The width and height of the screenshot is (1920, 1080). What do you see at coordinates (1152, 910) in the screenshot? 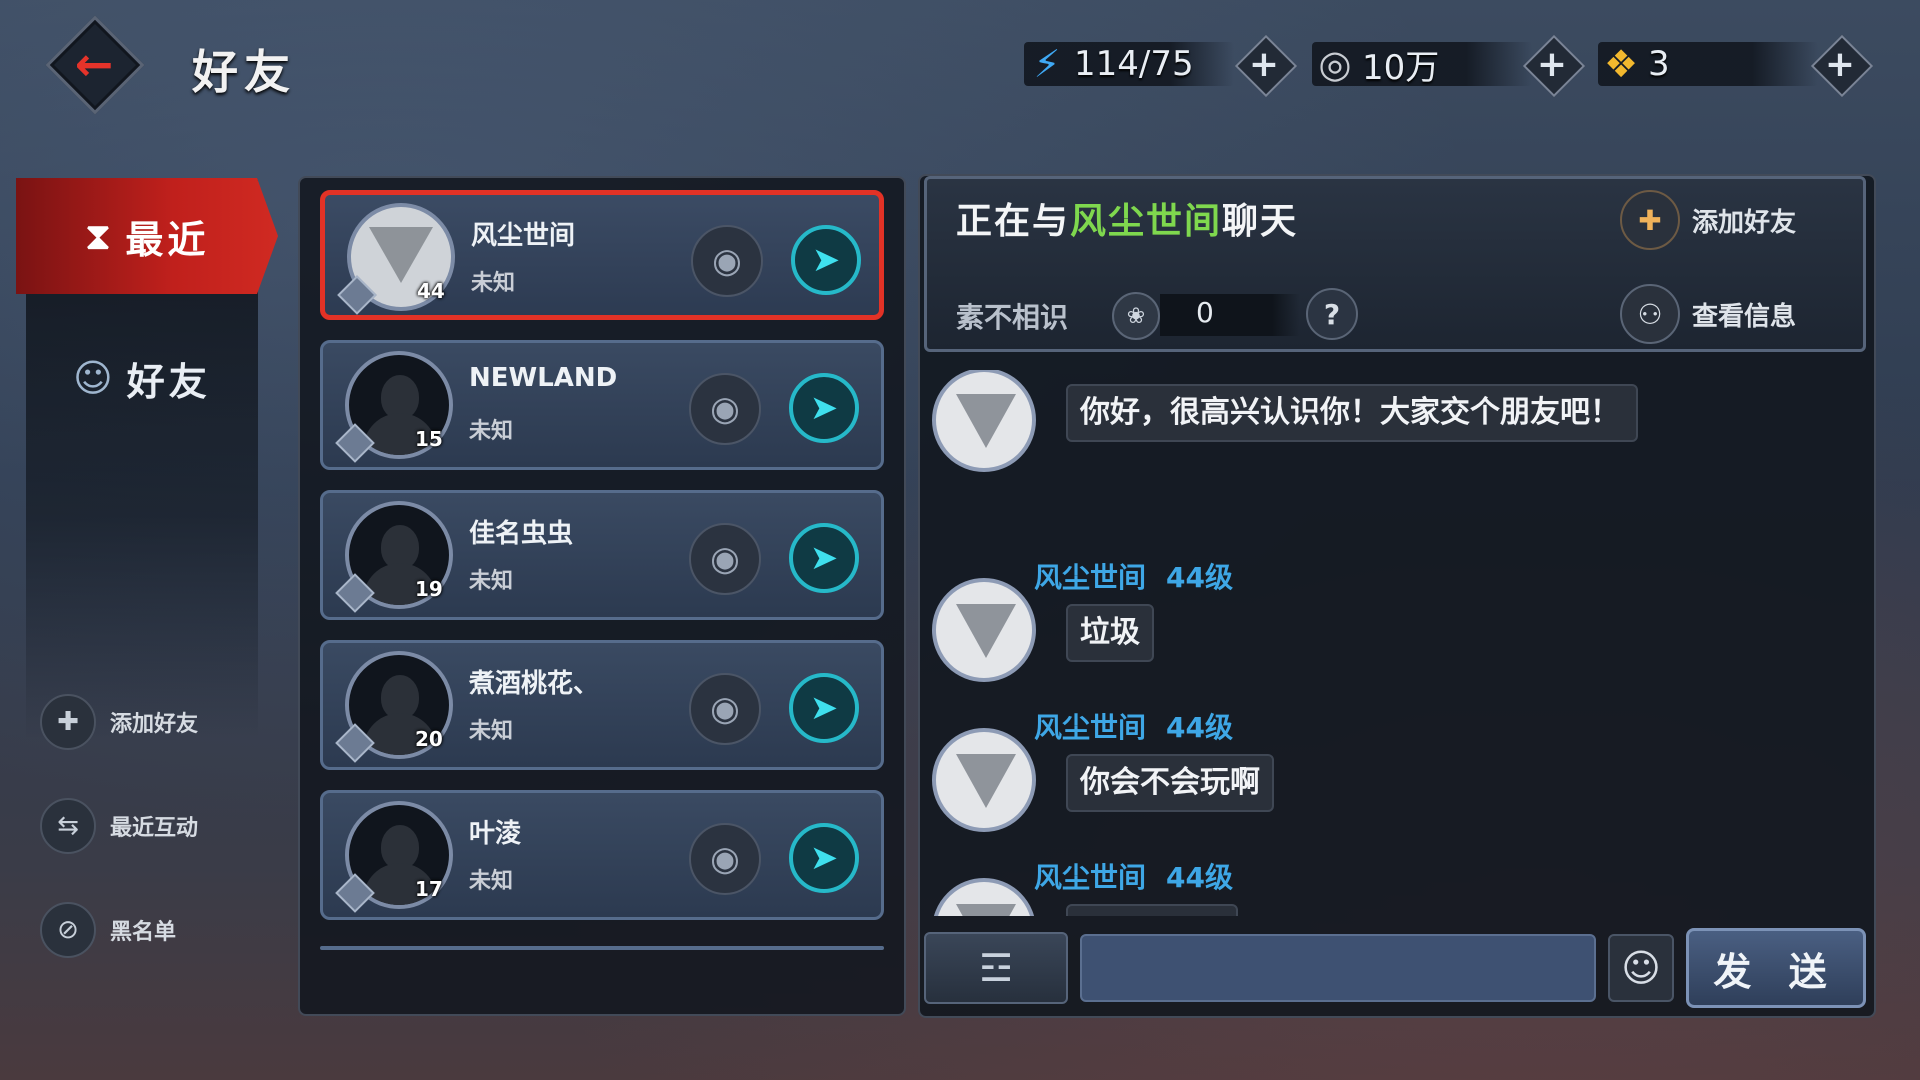
I see `message-bubble` at bounding box center [1152, 910].